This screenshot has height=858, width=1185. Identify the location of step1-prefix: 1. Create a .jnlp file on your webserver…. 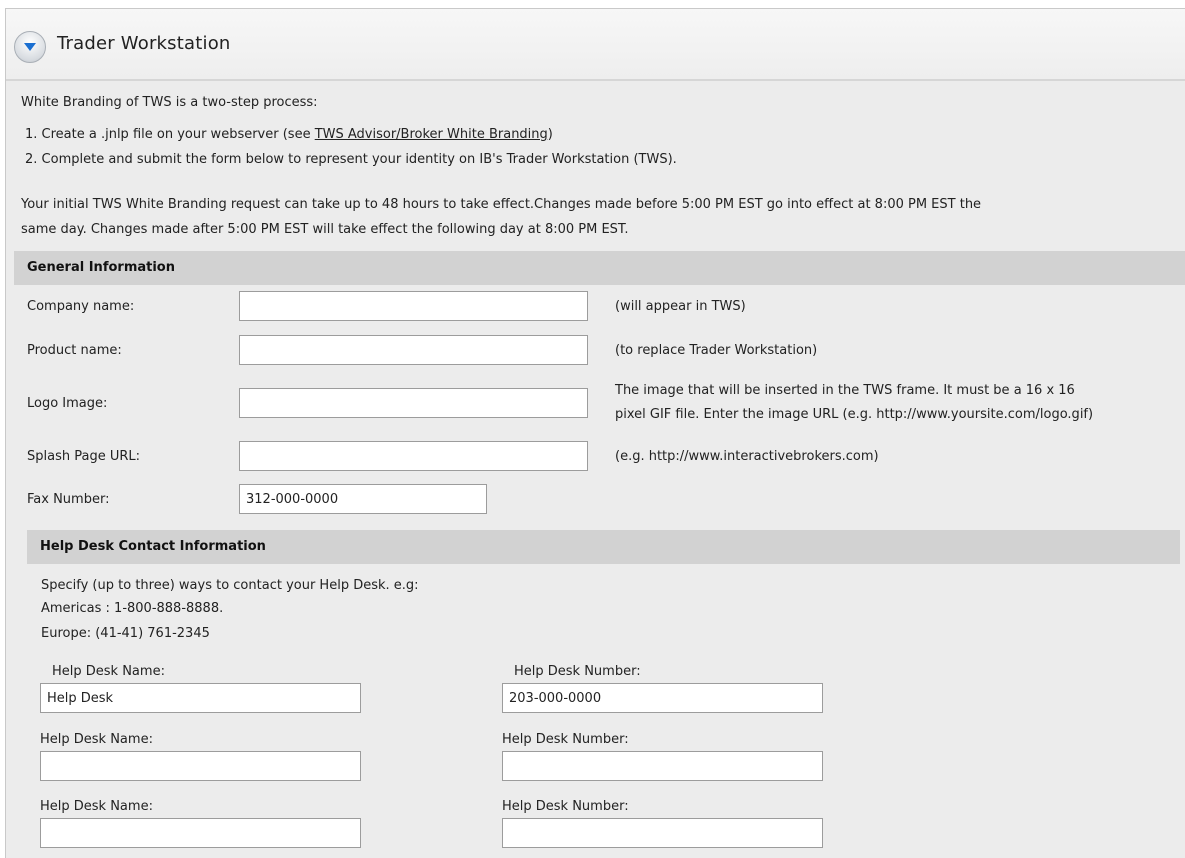
(170, 134).